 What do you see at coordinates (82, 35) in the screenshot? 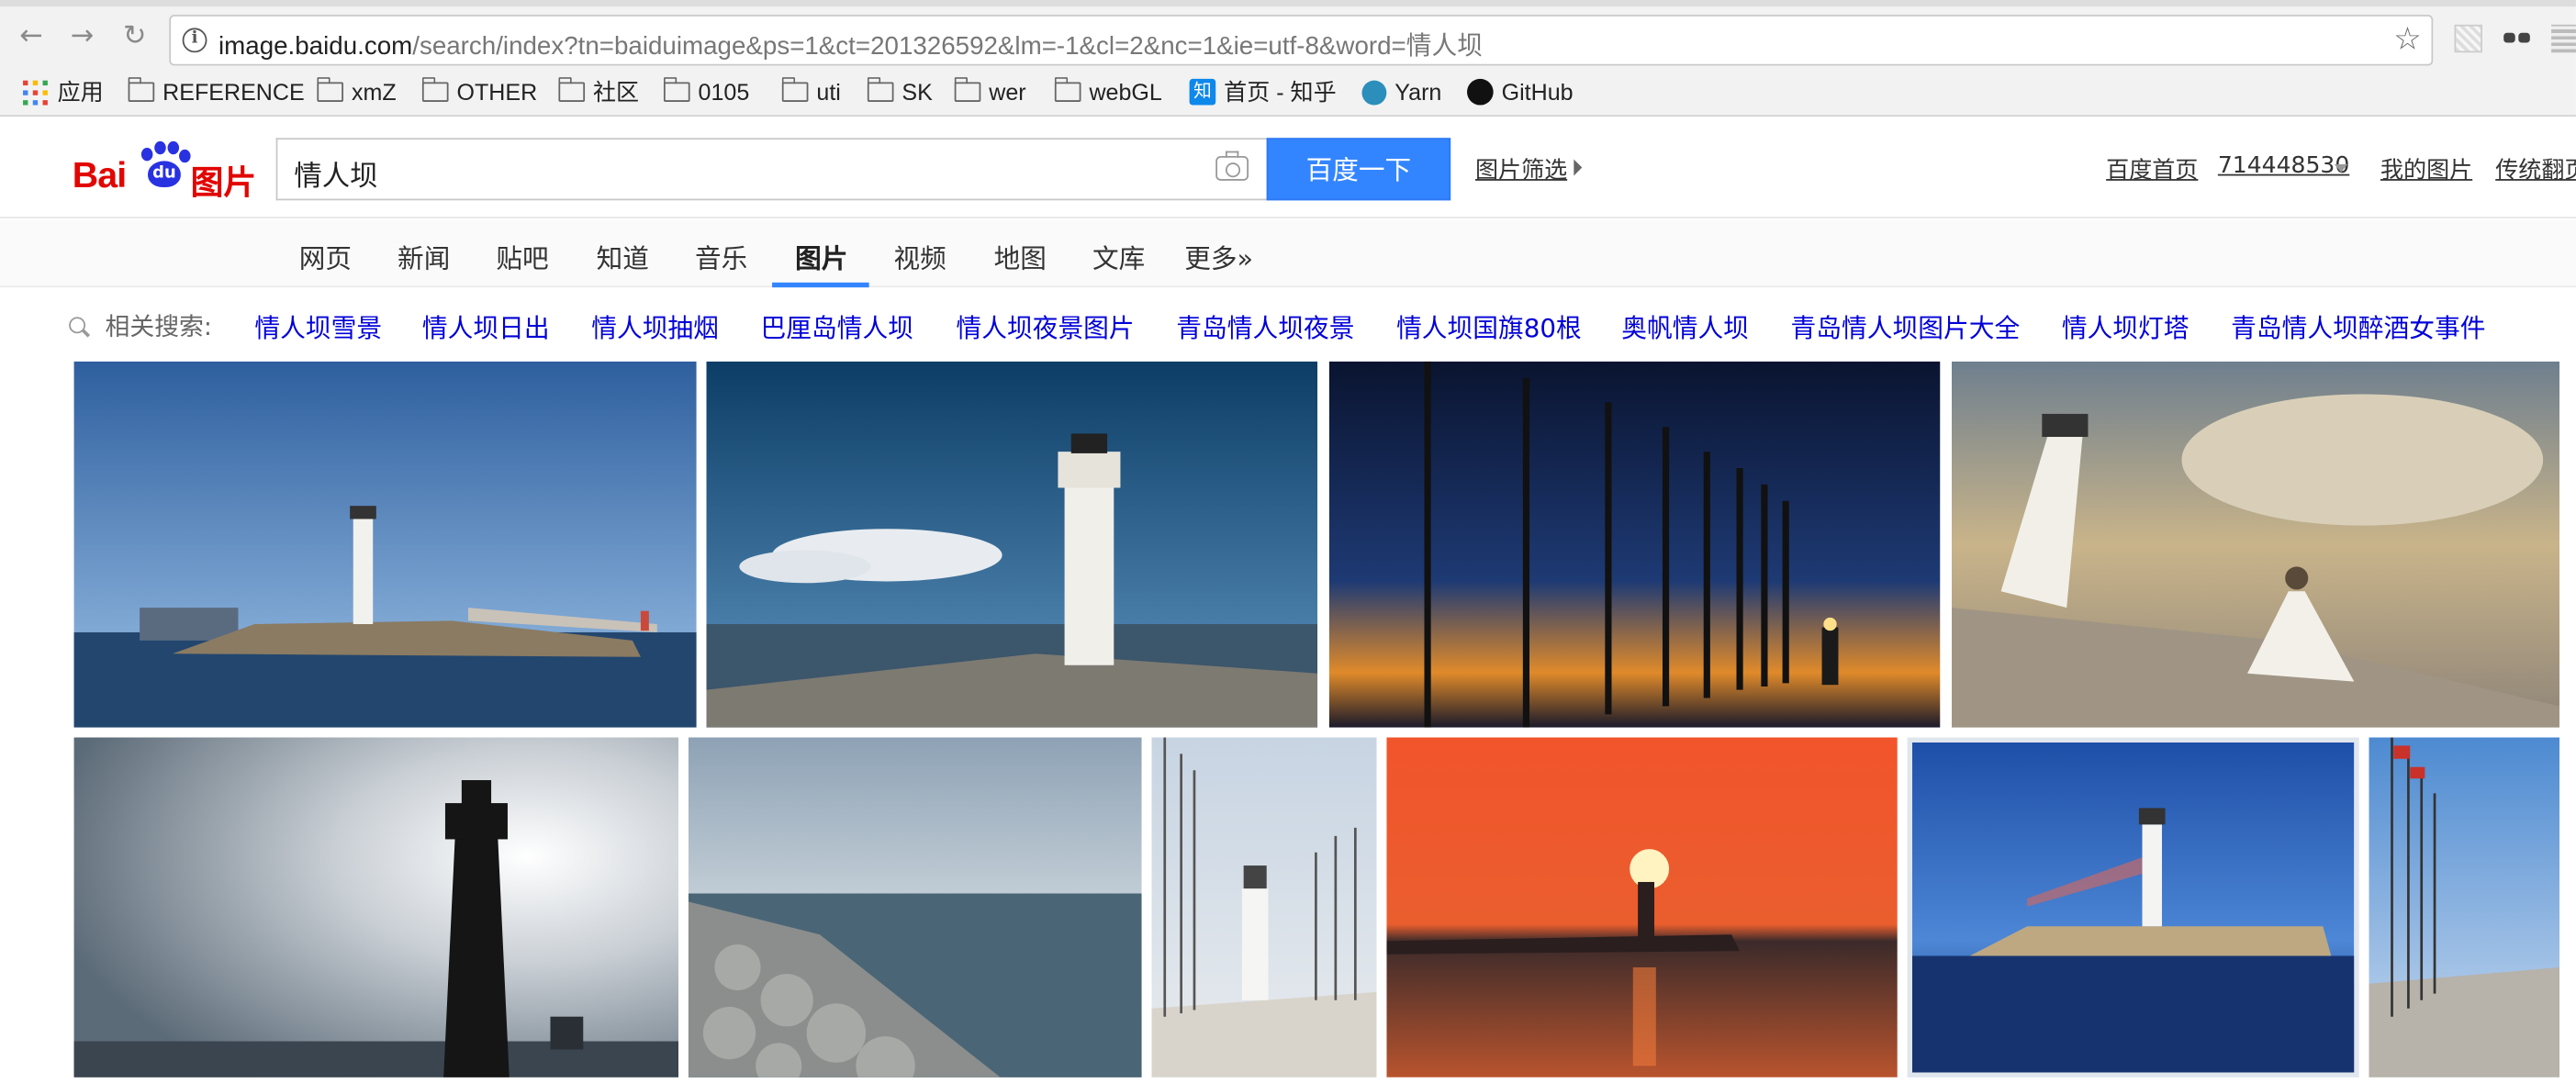
I see `forward-icon: →` at bounding box center [82, 35].